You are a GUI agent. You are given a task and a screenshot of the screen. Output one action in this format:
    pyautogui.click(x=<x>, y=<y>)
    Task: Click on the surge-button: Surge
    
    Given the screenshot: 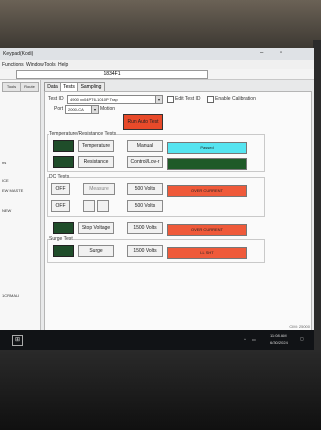 What is the action you would take?
    pyautogui.click(x=96, y=251)
    